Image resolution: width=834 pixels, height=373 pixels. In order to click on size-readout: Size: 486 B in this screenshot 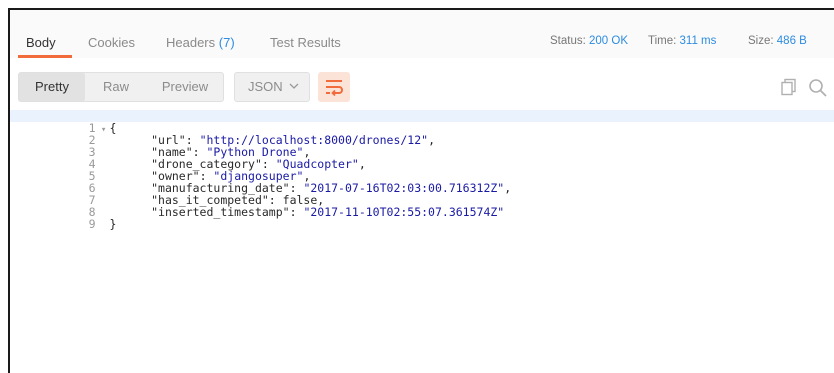, I will do `click(777, 41)`.